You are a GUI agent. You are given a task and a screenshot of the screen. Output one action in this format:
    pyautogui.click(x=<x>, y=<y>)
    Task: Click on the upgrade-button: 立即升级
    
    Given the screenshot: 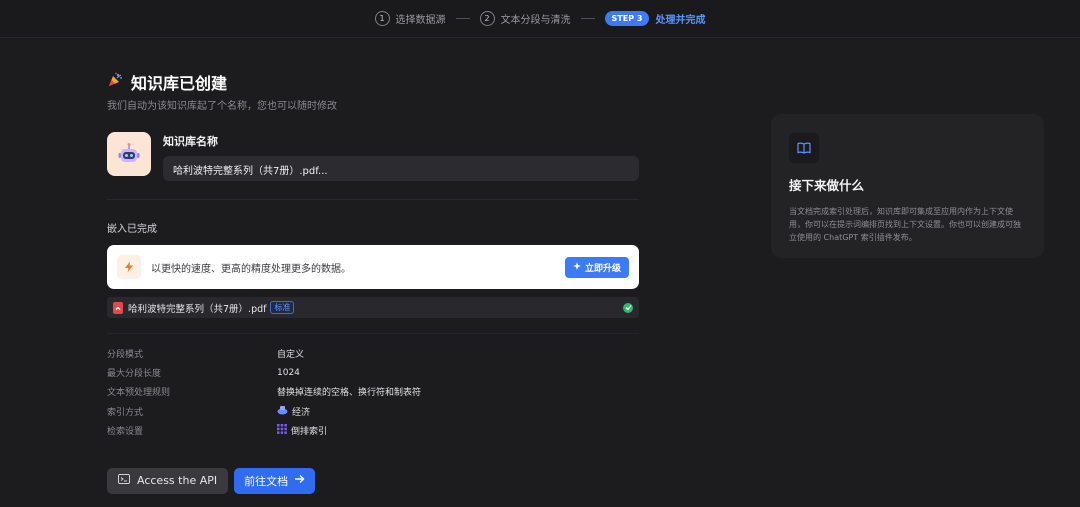 What is the action you would take?
    pyautogui.click(x=596, y=267)
    